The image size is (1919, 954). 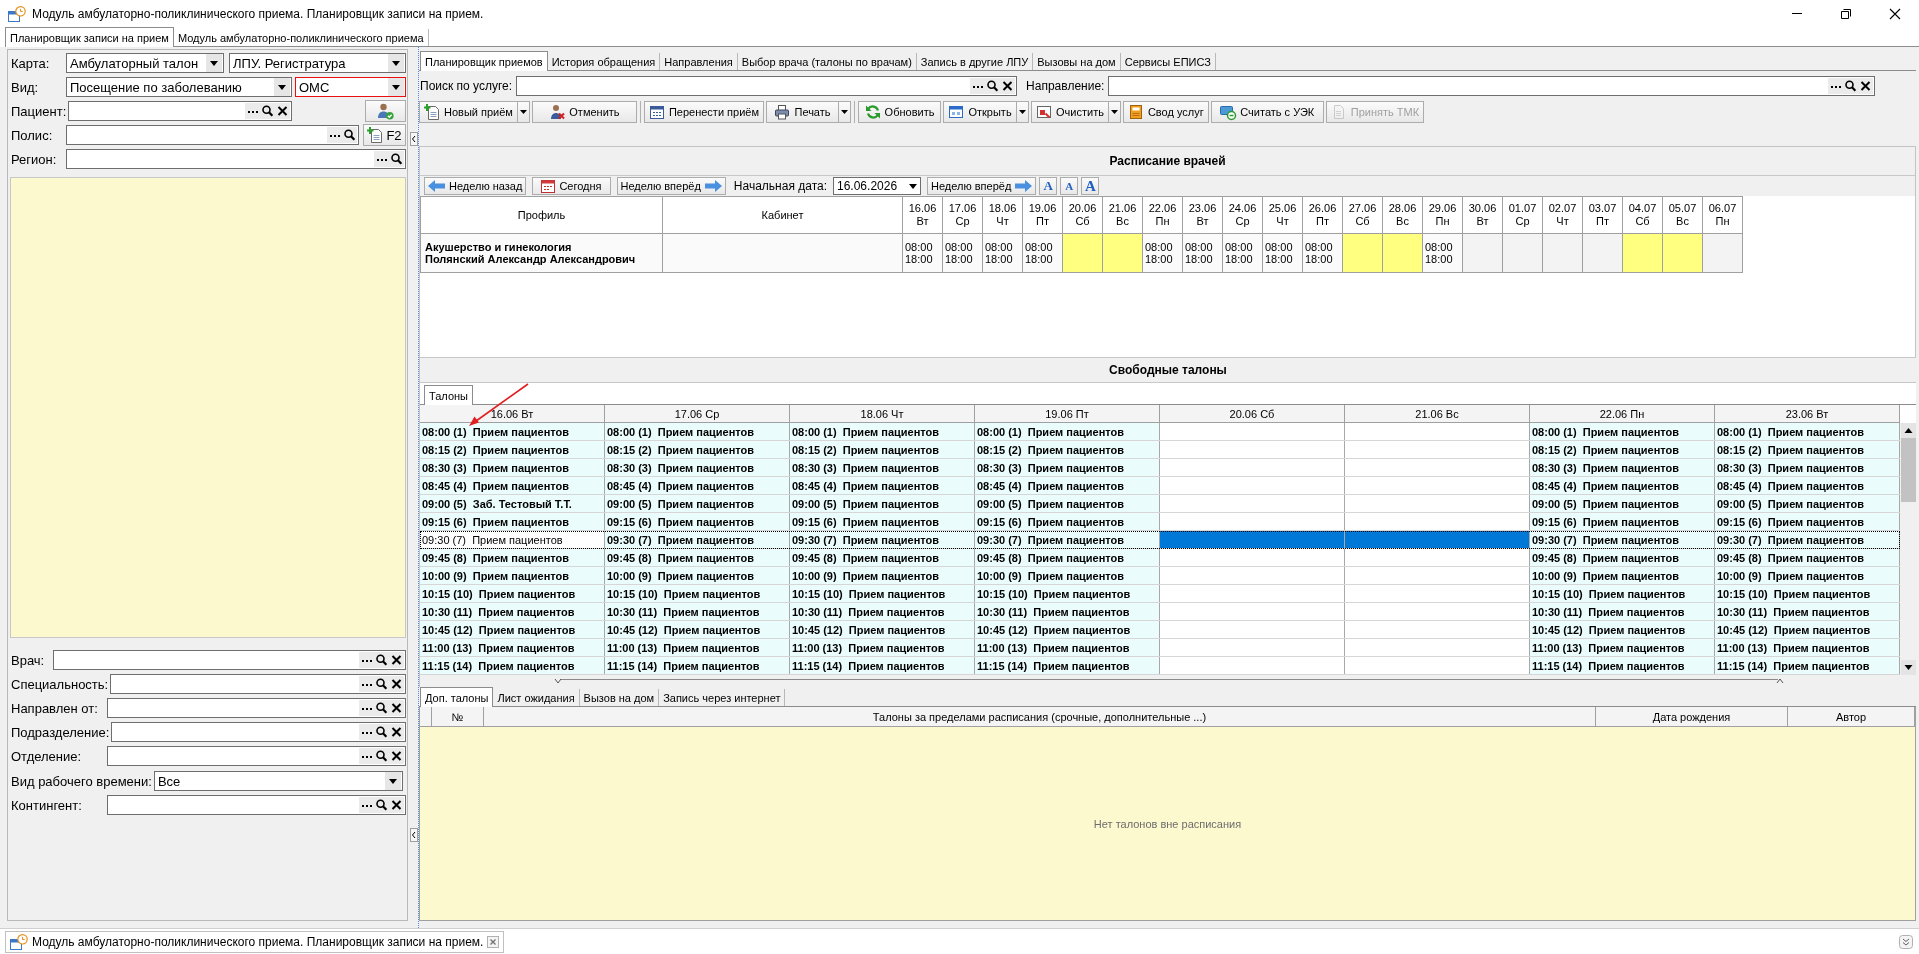 I want to click on user-button, so click(x=385, y=111).